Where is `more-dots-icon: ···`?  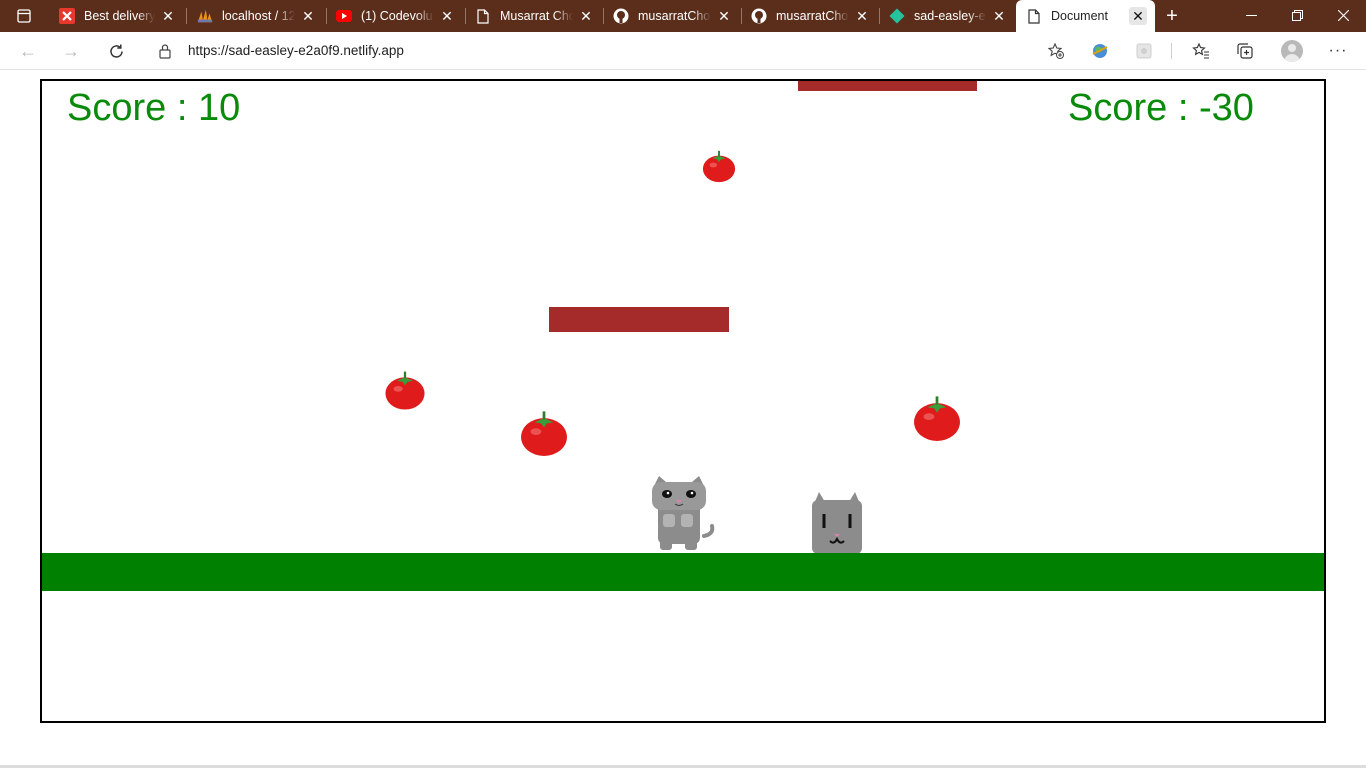
more-dots-icon: ··· is located at coordinates (1338, 50).